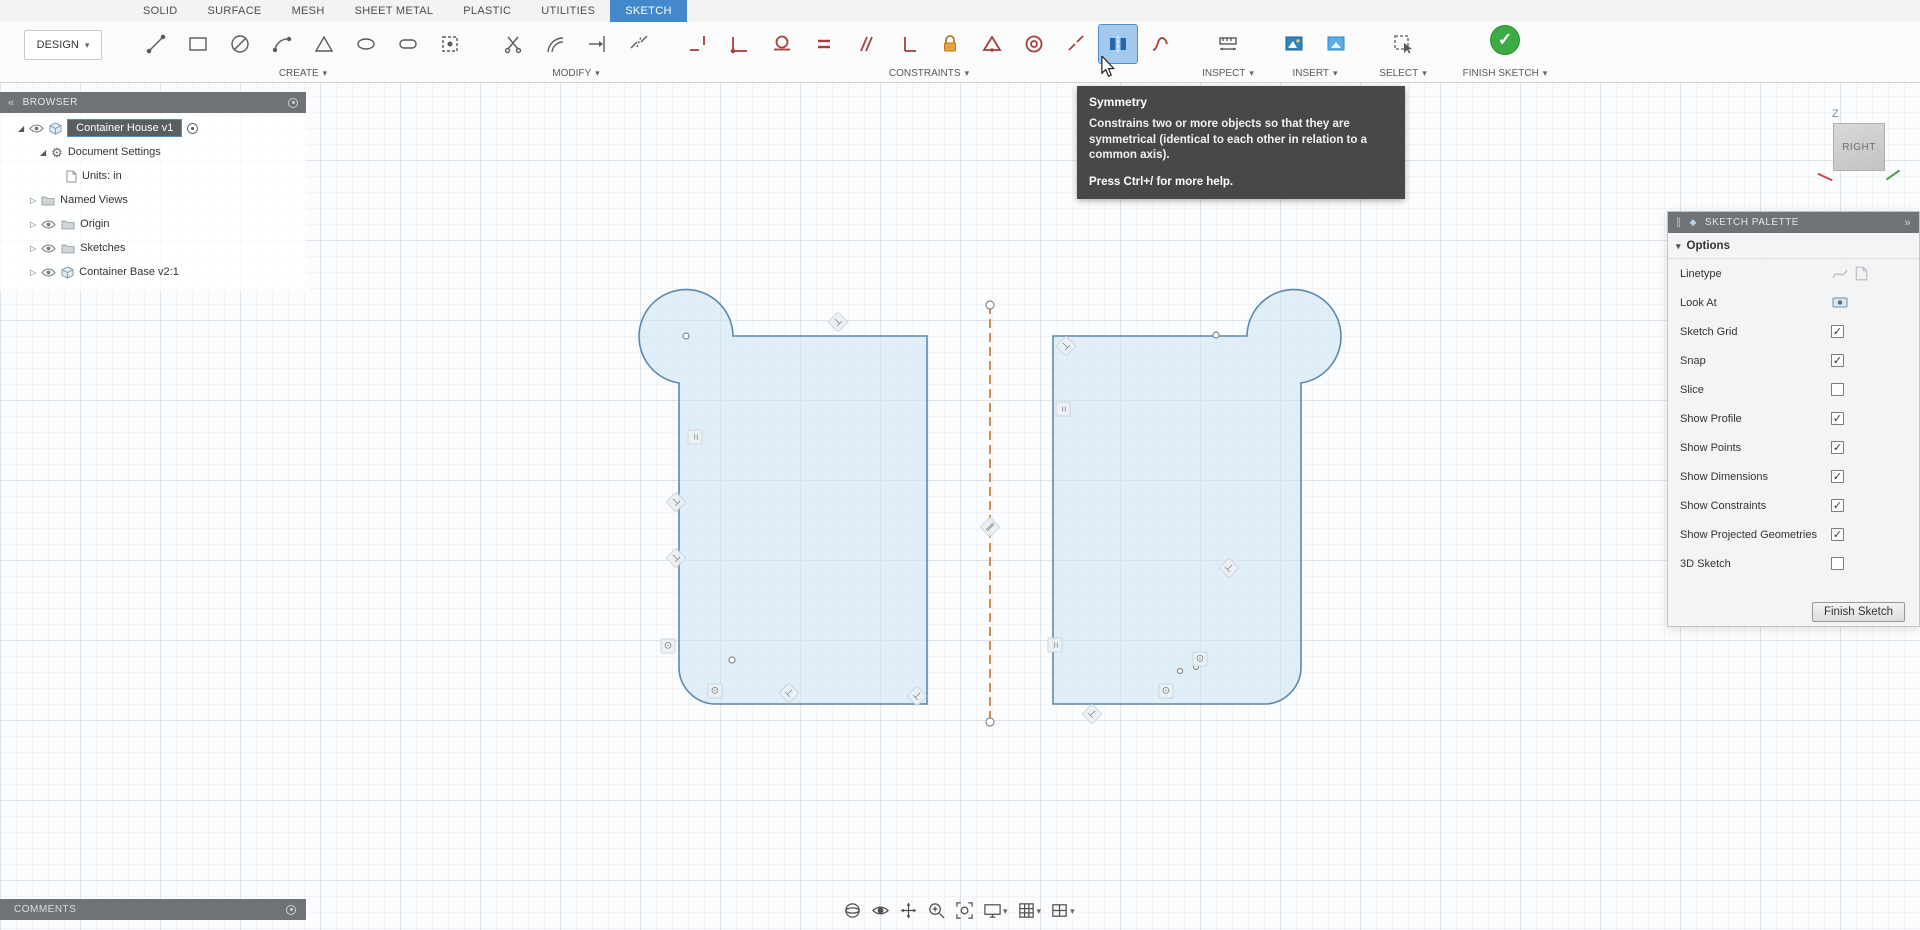 The height and width of the screenshot is (930, 1920). What do you see at coordinates (1228, 44) in the screenshot?
I see `measure-tool-icon` at bounding box center [1228, 44].